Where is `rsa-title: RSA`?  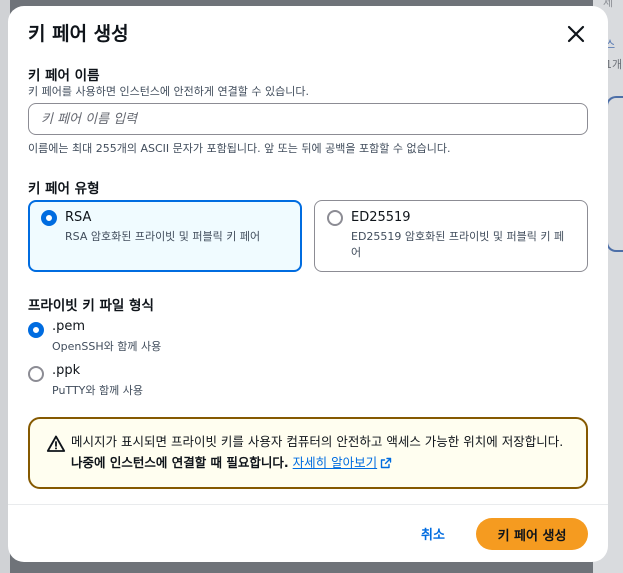 rsa-title: RSA is located at coordinates (78, 217).